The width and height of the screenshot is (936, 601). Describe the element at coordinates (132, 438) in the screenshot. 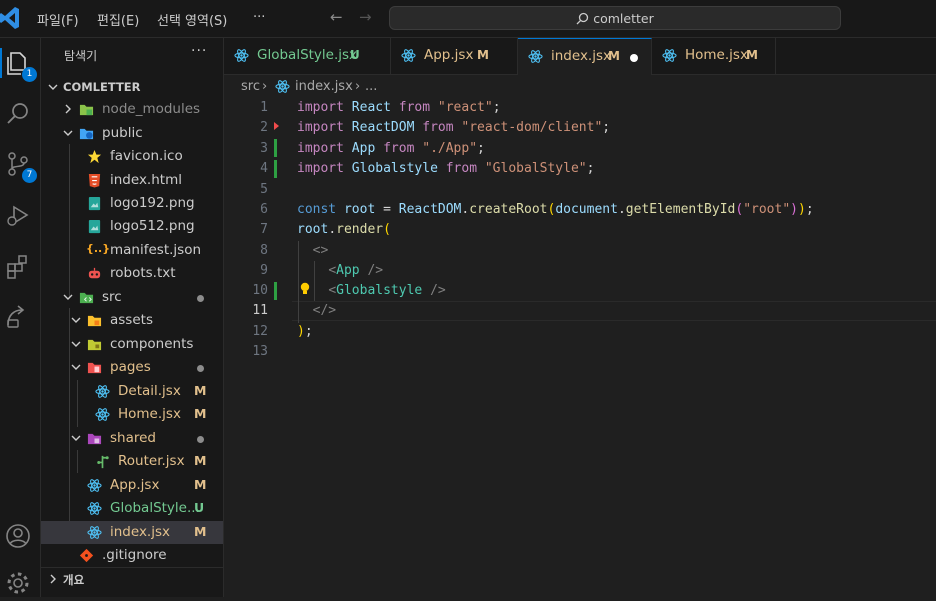

I see `tree-item-shared: shared` at that location.